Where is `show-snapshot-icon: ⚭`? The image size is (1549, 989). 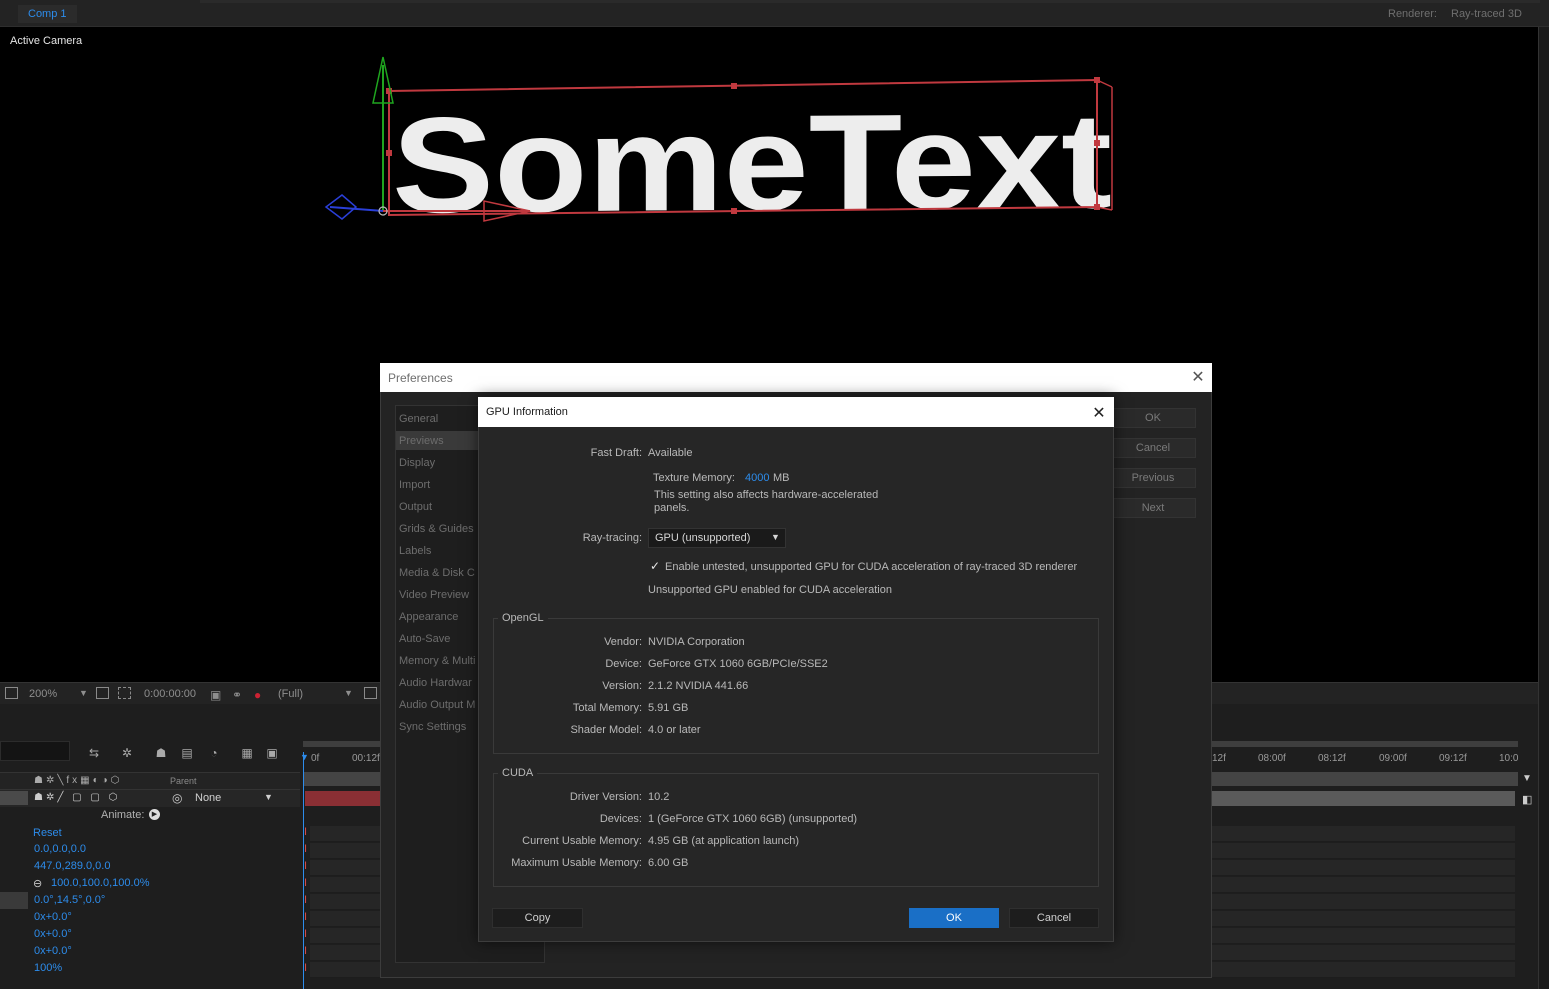 show-snapshot-icon: ⚭ is located at coordinates (237, 695).